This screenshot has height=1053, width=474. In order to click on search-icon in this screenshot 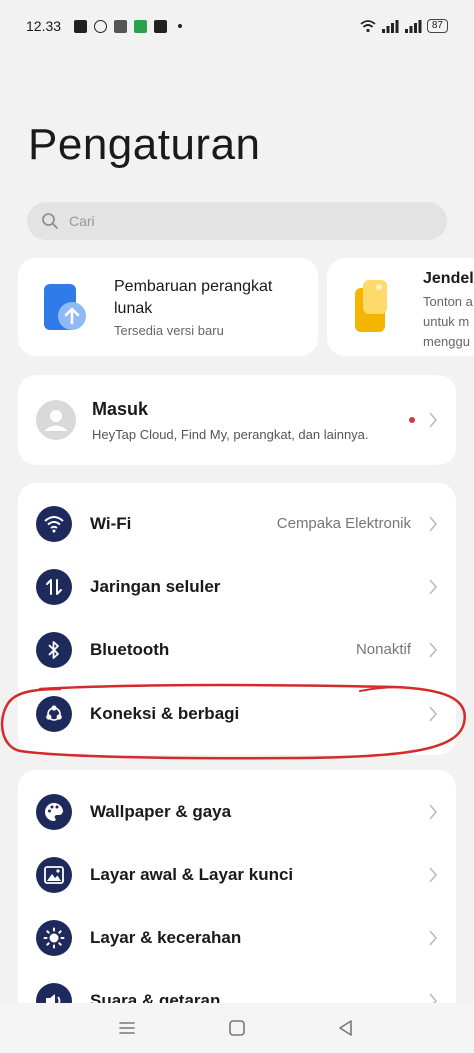, I will do `click(50, 221)`.